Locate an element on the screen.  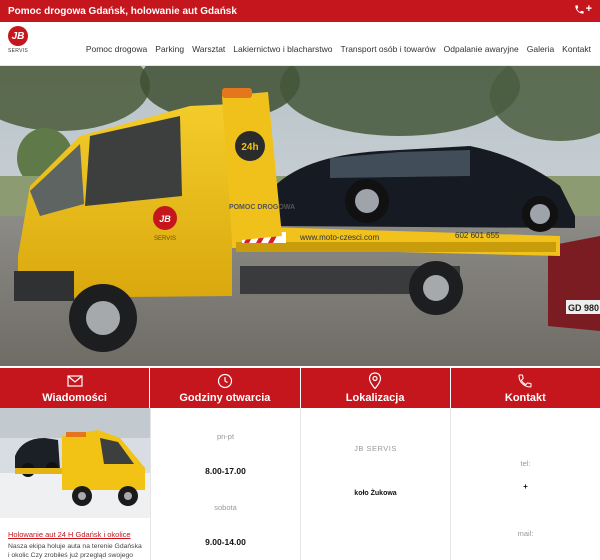
feature-label: Wiadomości is located at coordinates (74, 398).